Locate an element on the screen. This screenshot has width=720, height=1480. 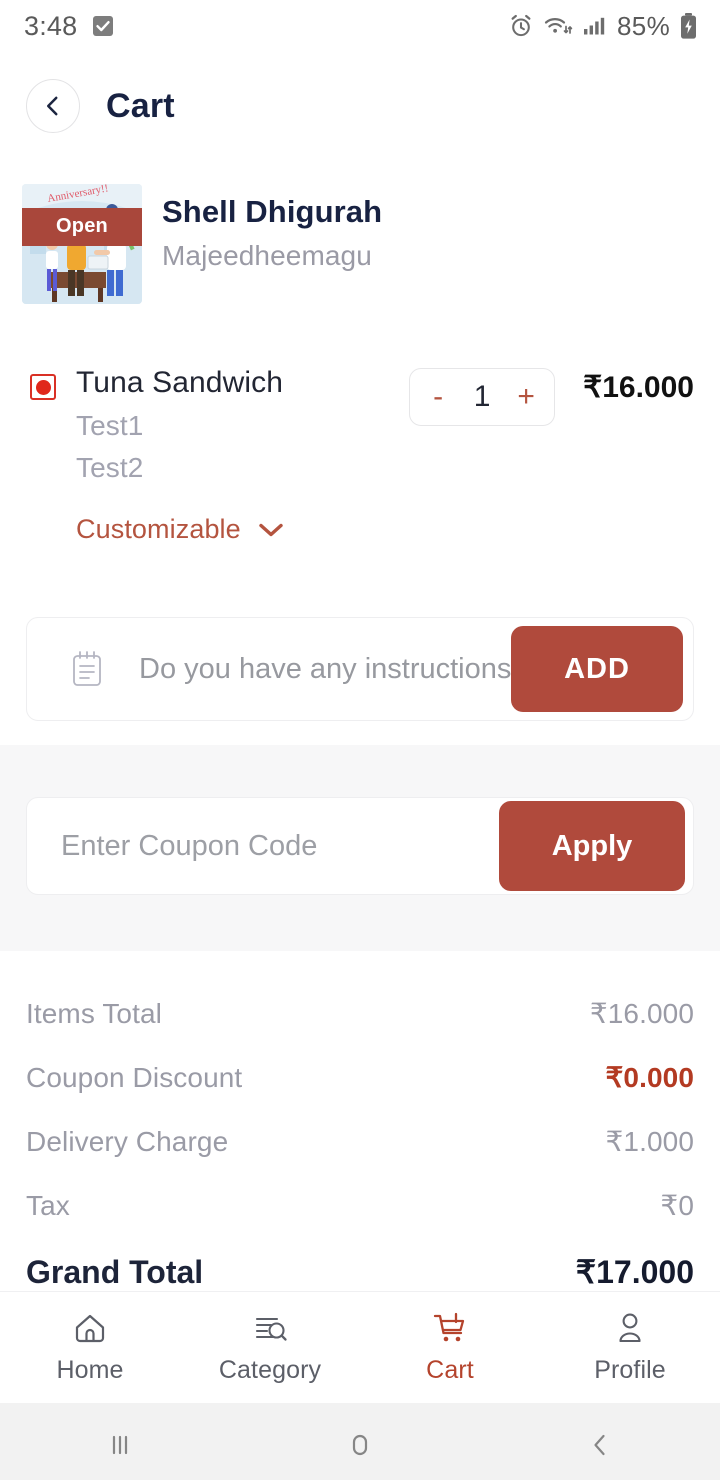
system-recents-button is located at coordinates (120, 1445).